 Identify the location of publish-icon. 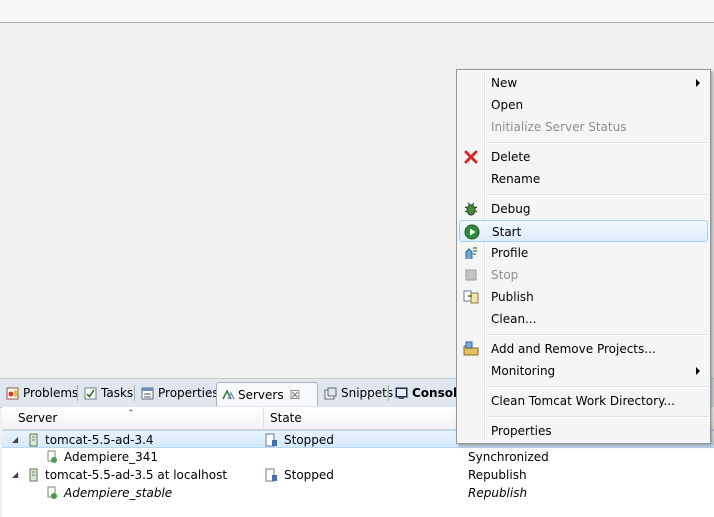
(471, 297).